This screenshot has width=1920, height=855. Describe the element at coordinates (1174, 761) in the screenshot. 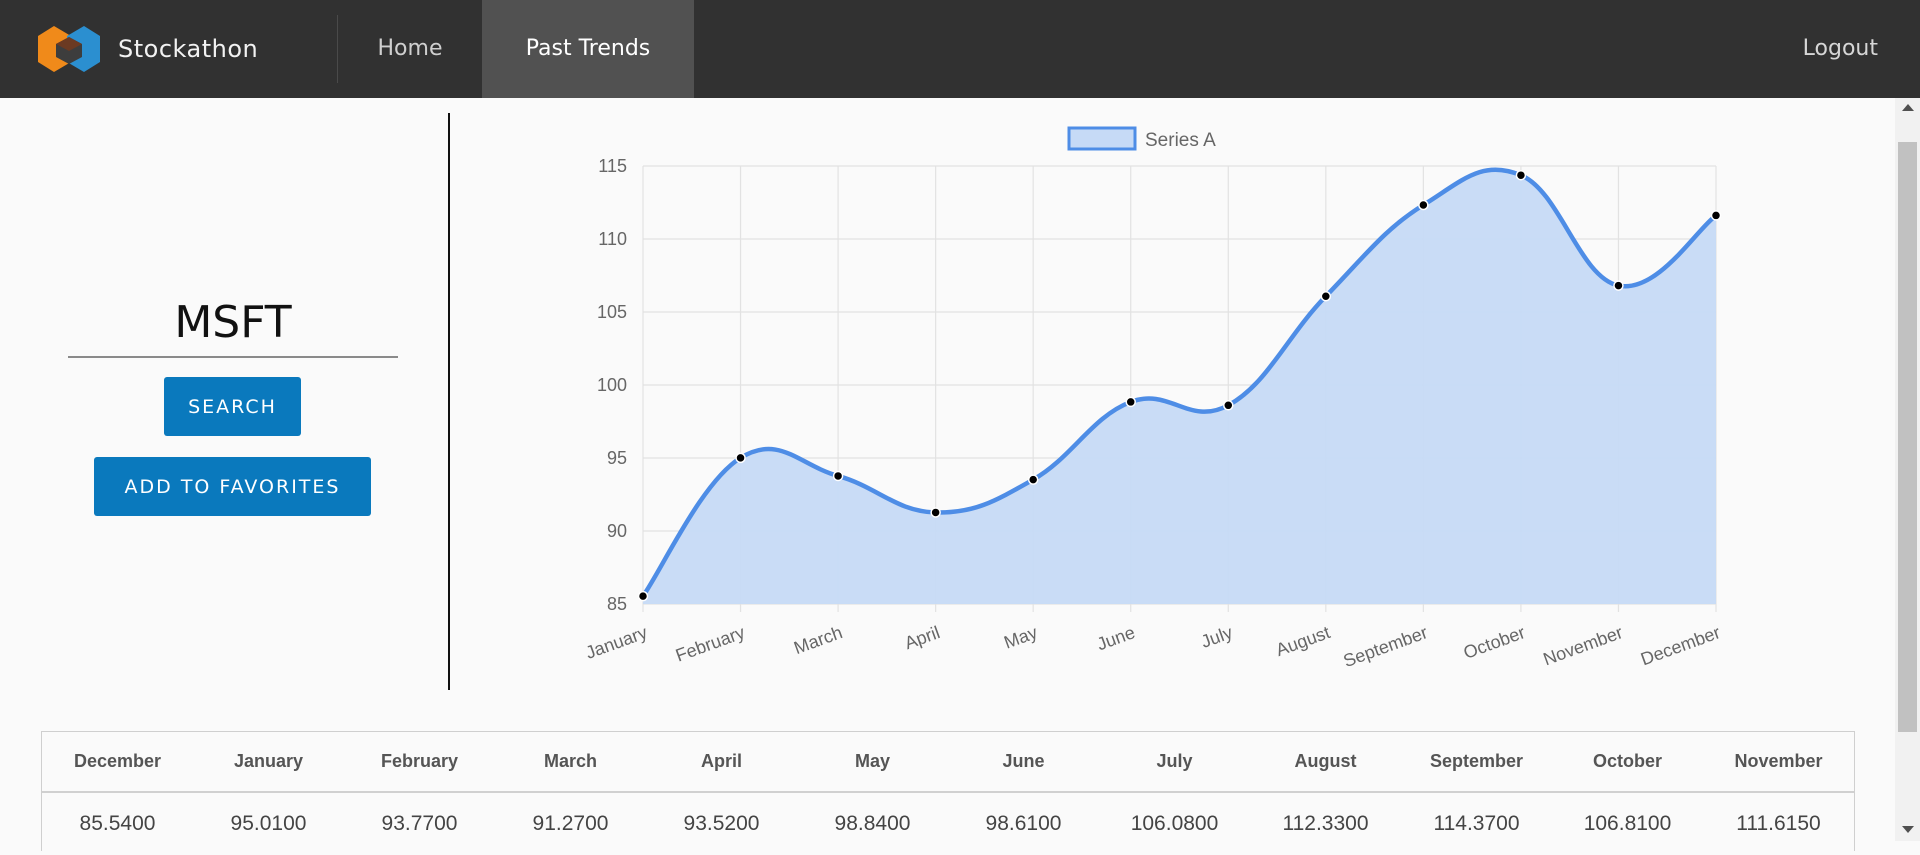

I see `table-header-cell: July` at that location.